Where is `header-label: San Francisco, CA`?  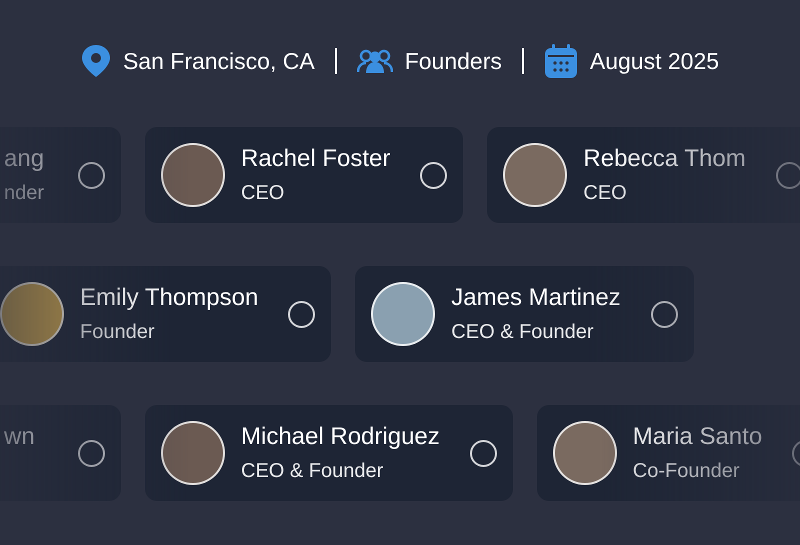 header-label: San Francisco, CA is located at coordinates (218, 61).